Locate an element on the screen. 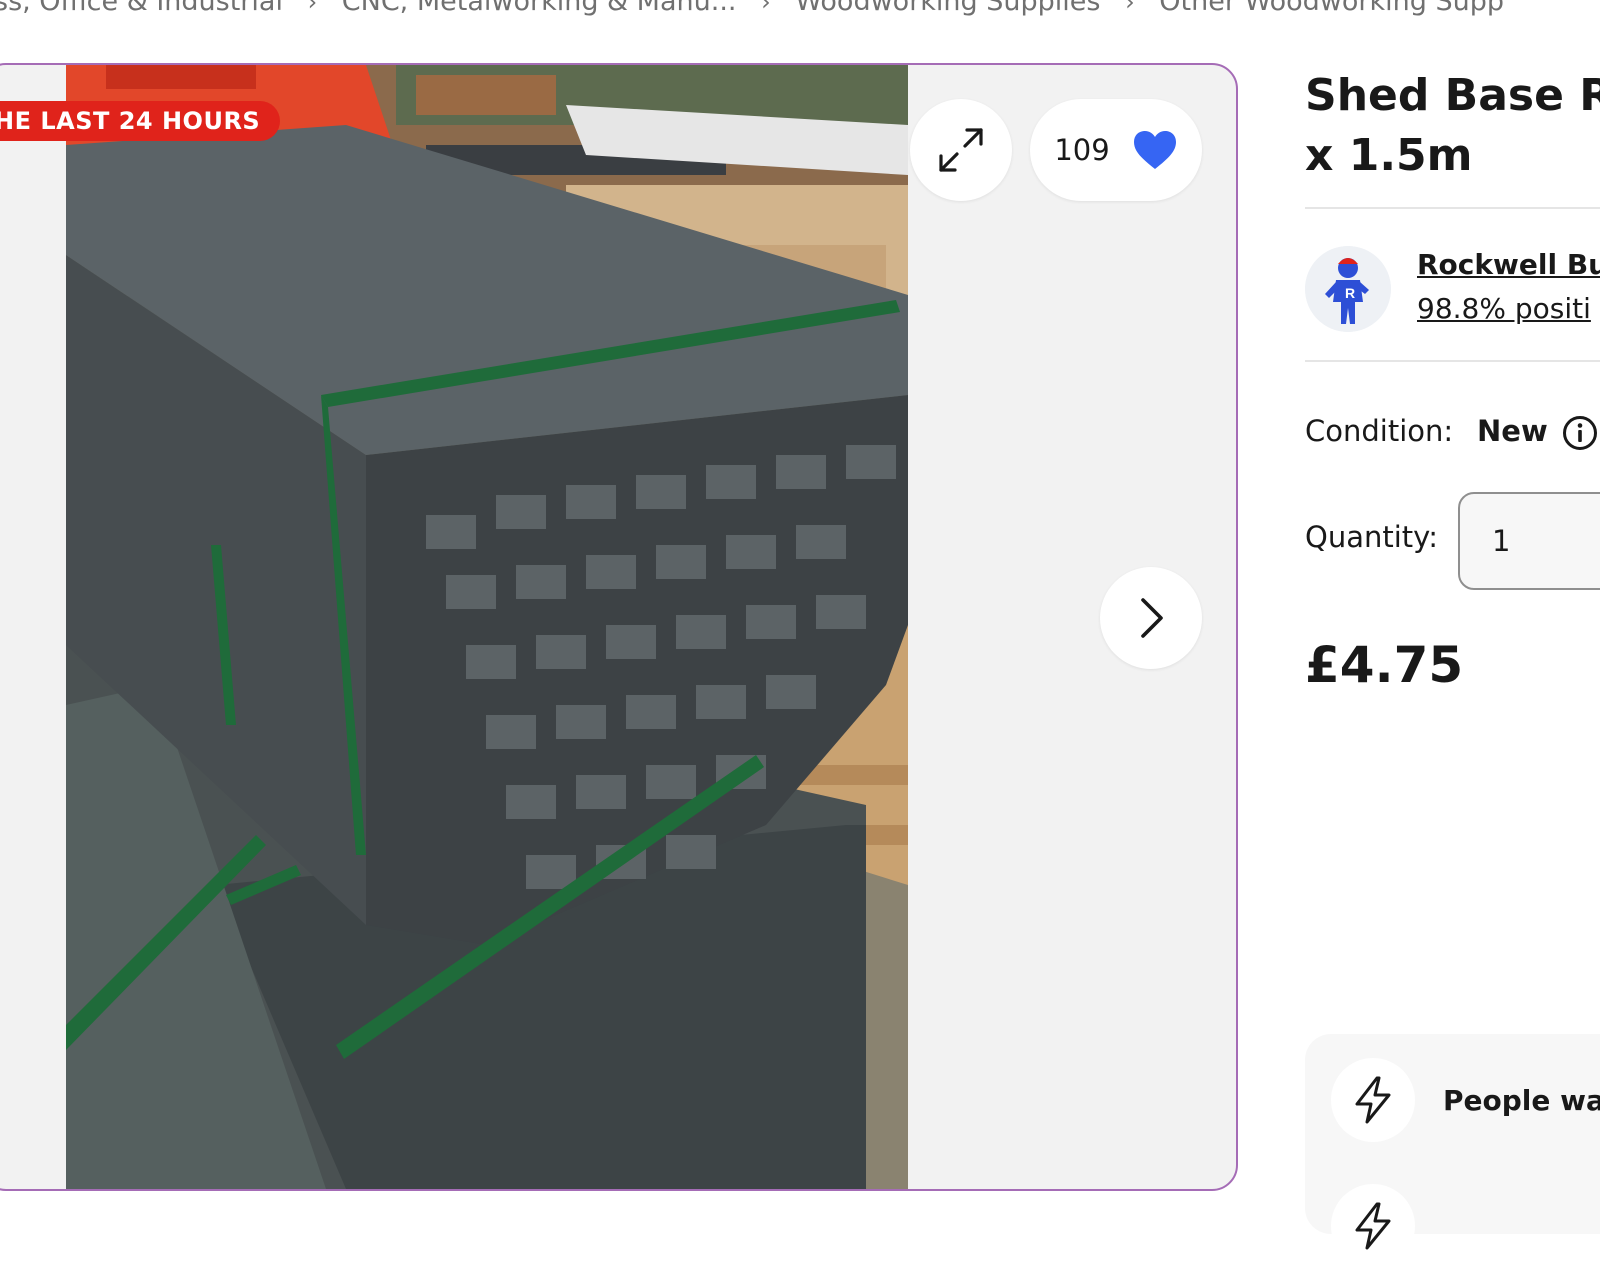 The image size is (1600, 1268). info-icon is located at coordinates (1580, 433).